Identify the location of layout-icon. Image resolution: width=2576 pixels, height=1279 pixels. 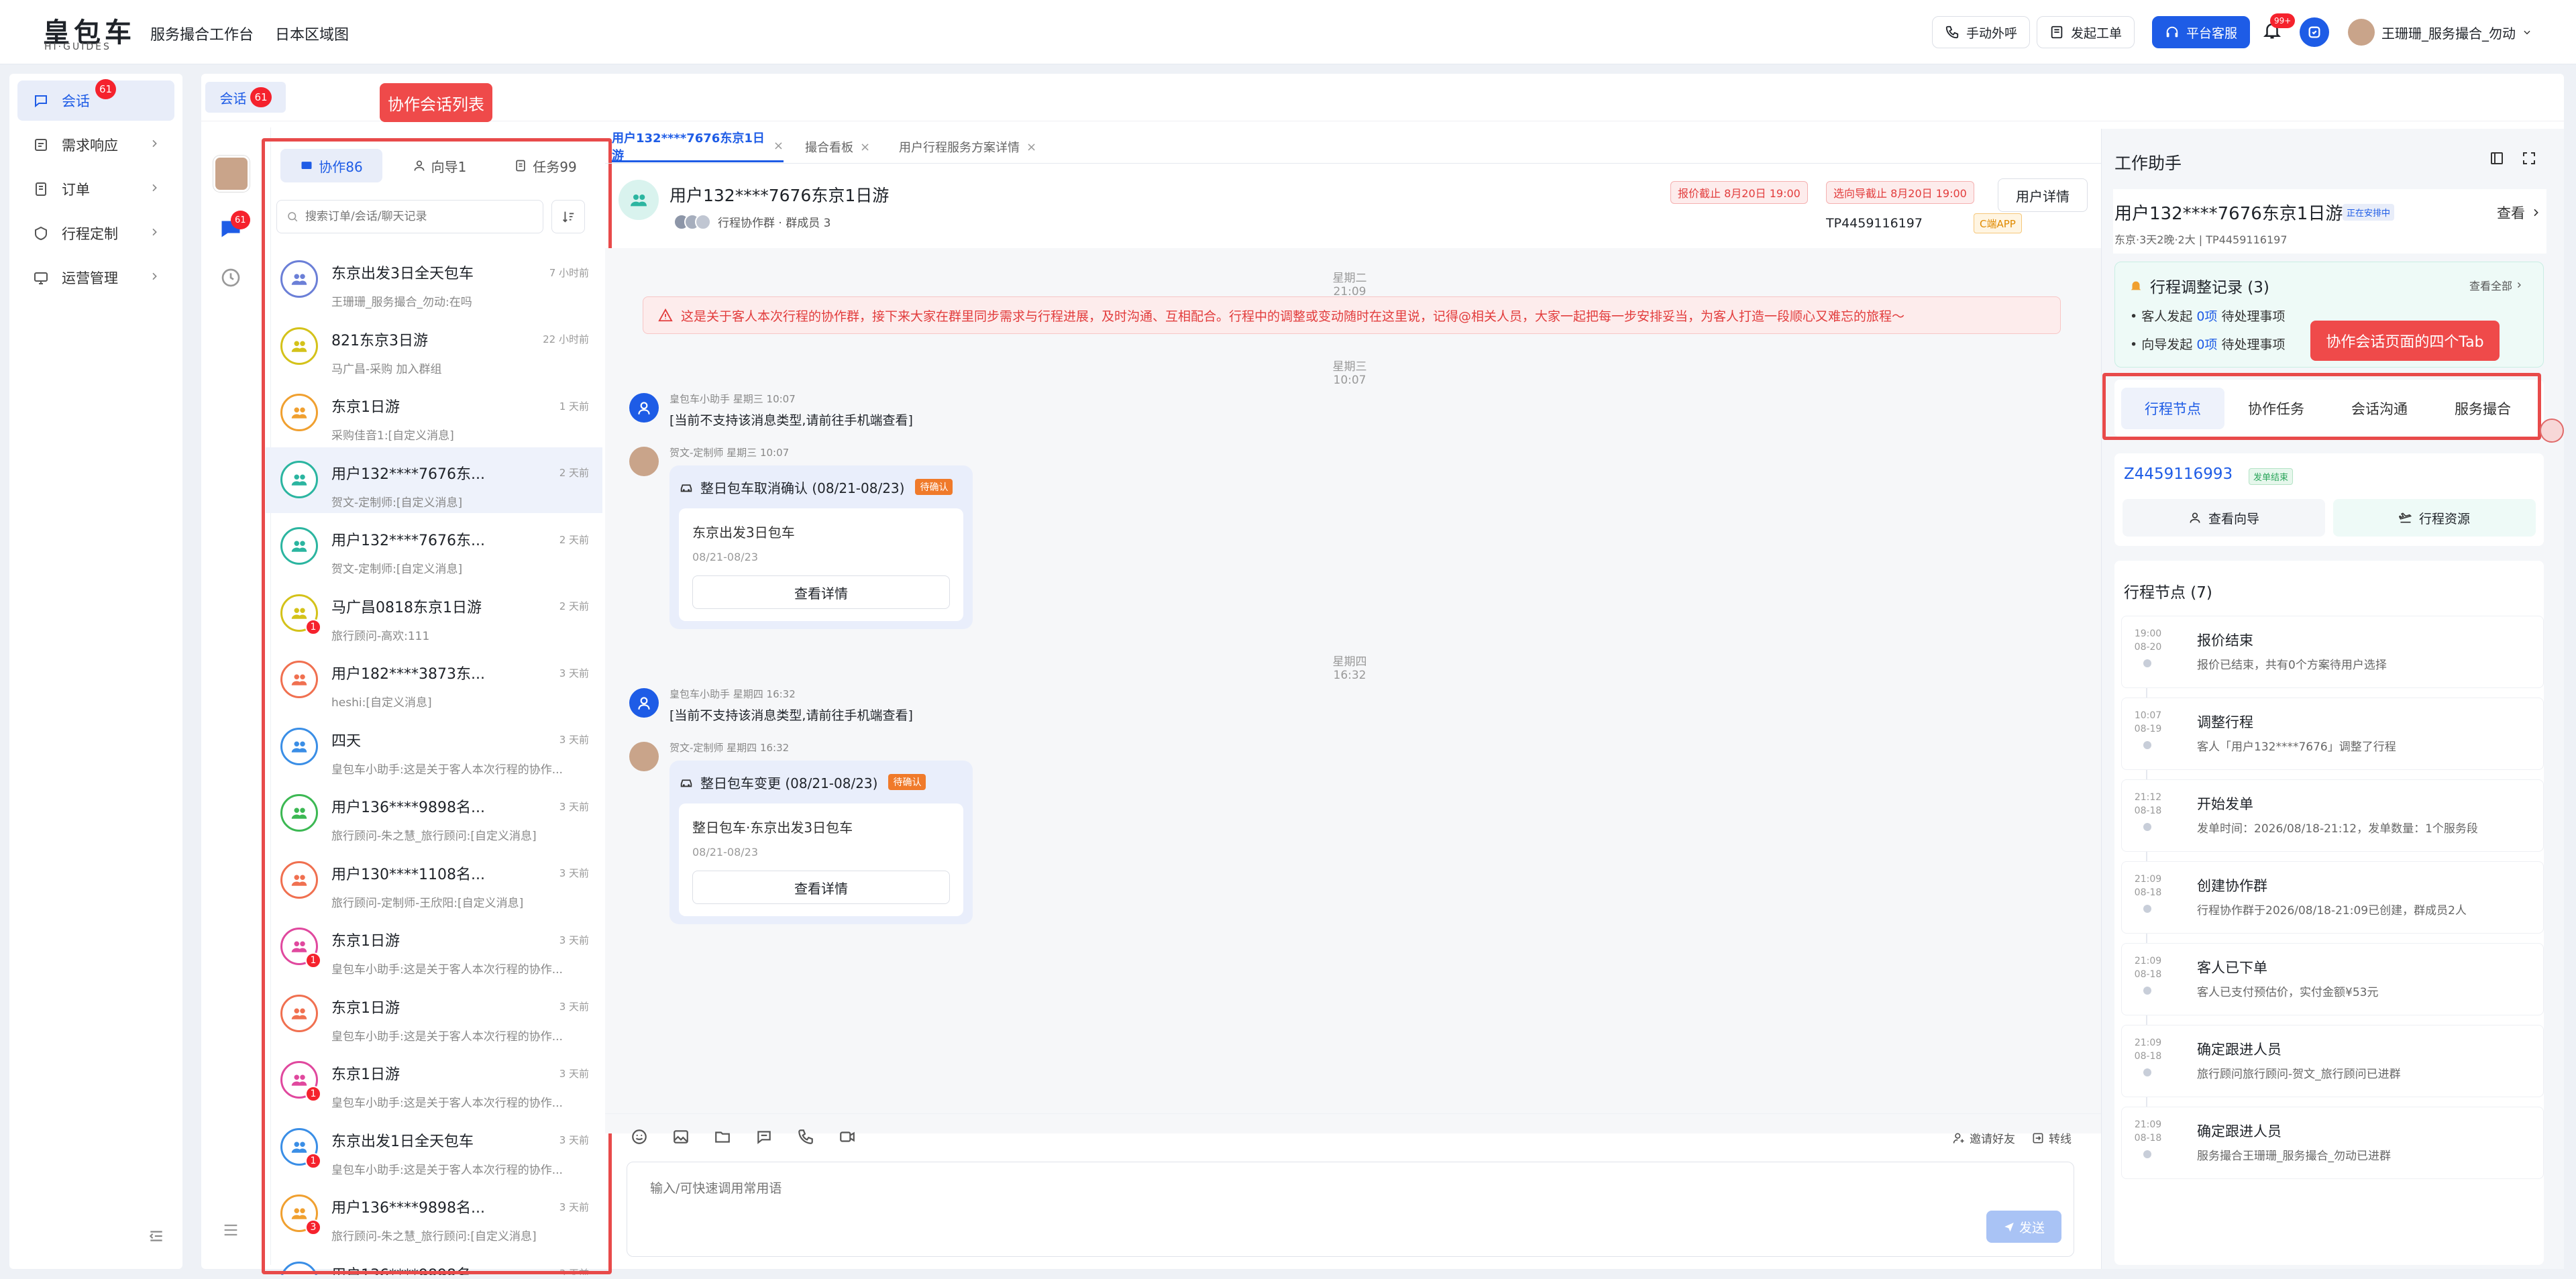
(2497, 158).